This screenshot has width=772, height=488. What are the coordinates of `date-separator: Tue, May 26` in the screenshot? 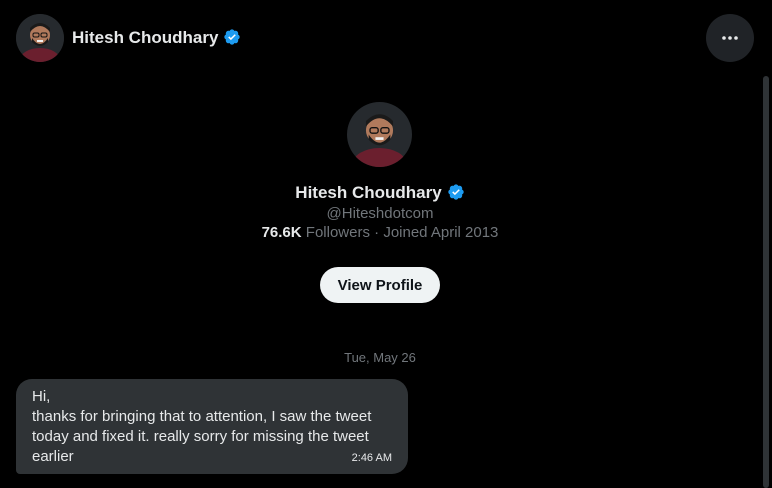 It's located at (380, 357).